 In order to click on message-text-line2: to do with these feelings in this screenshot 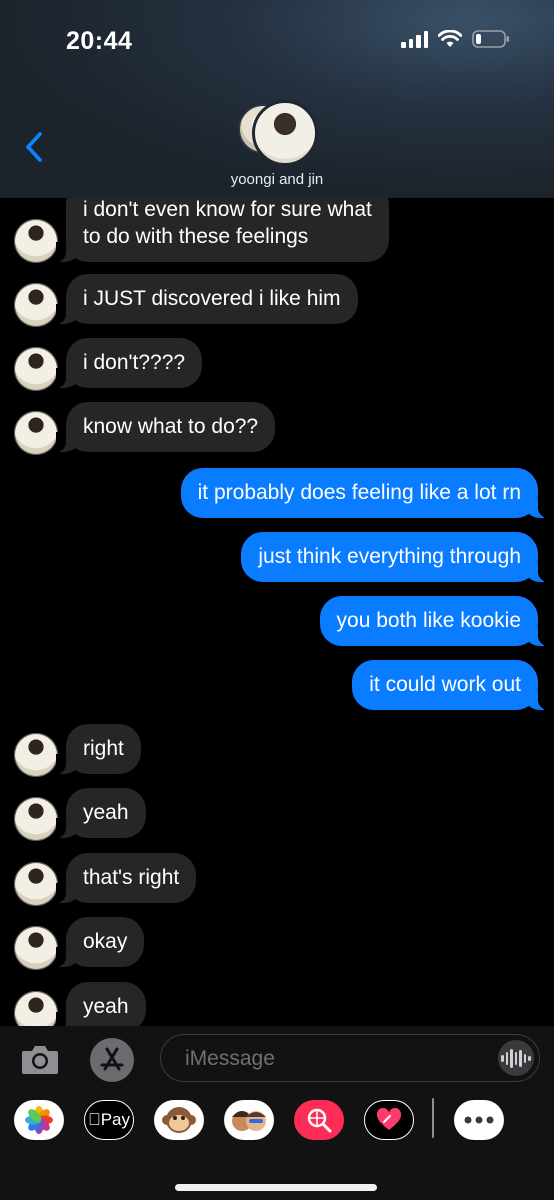, I will do `click(196, 236)`.